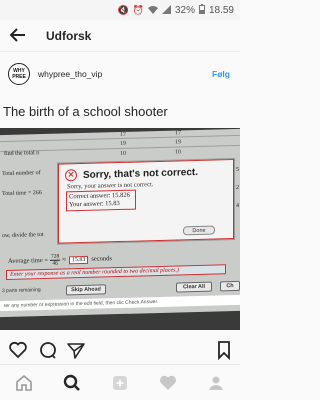 The image size is (320, 400). Describe the element at coordinates (22, 154) in the screenshot. I see `background-text: find the total n` at that location.